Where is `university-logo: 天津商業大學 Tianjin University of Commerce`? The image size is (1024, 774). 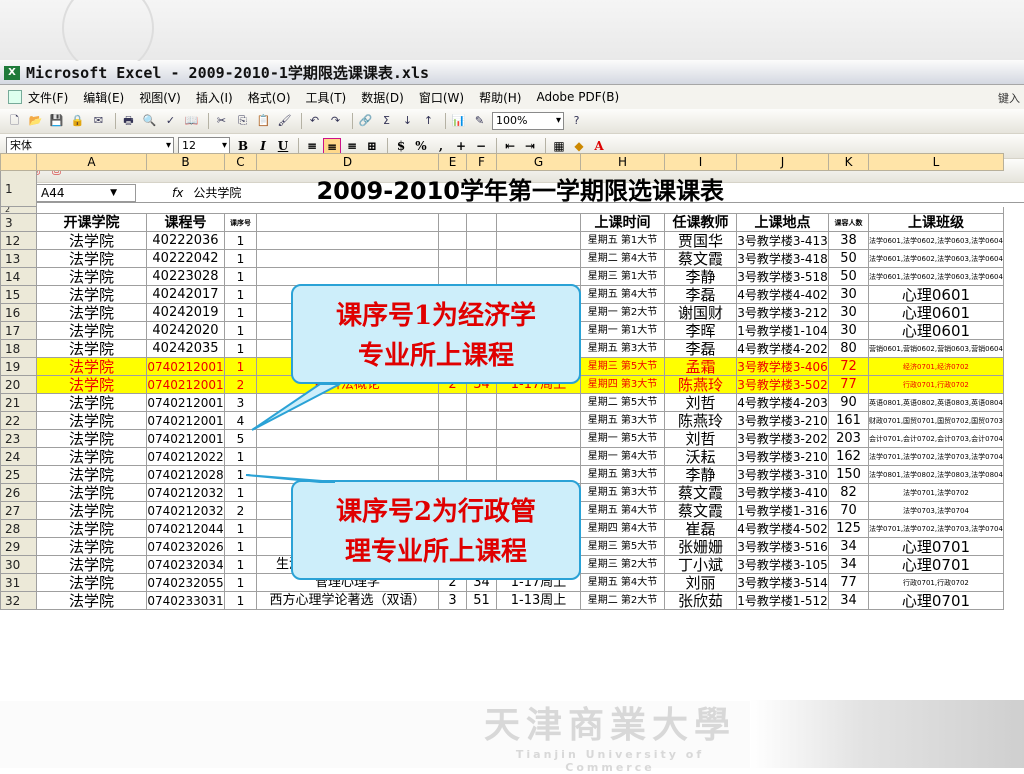 university-logo: 天津商業大學 Tianjin University of Commerce is located at coordinates (610, 735).